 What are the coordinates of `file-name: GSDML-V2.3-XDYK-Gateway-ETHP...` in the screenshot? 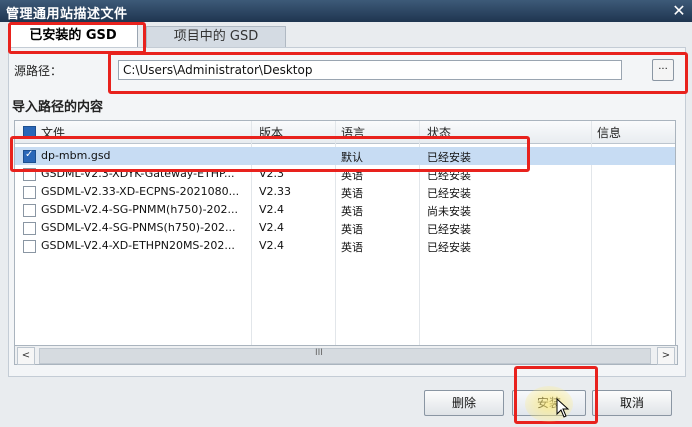 It's located at (138, 173).